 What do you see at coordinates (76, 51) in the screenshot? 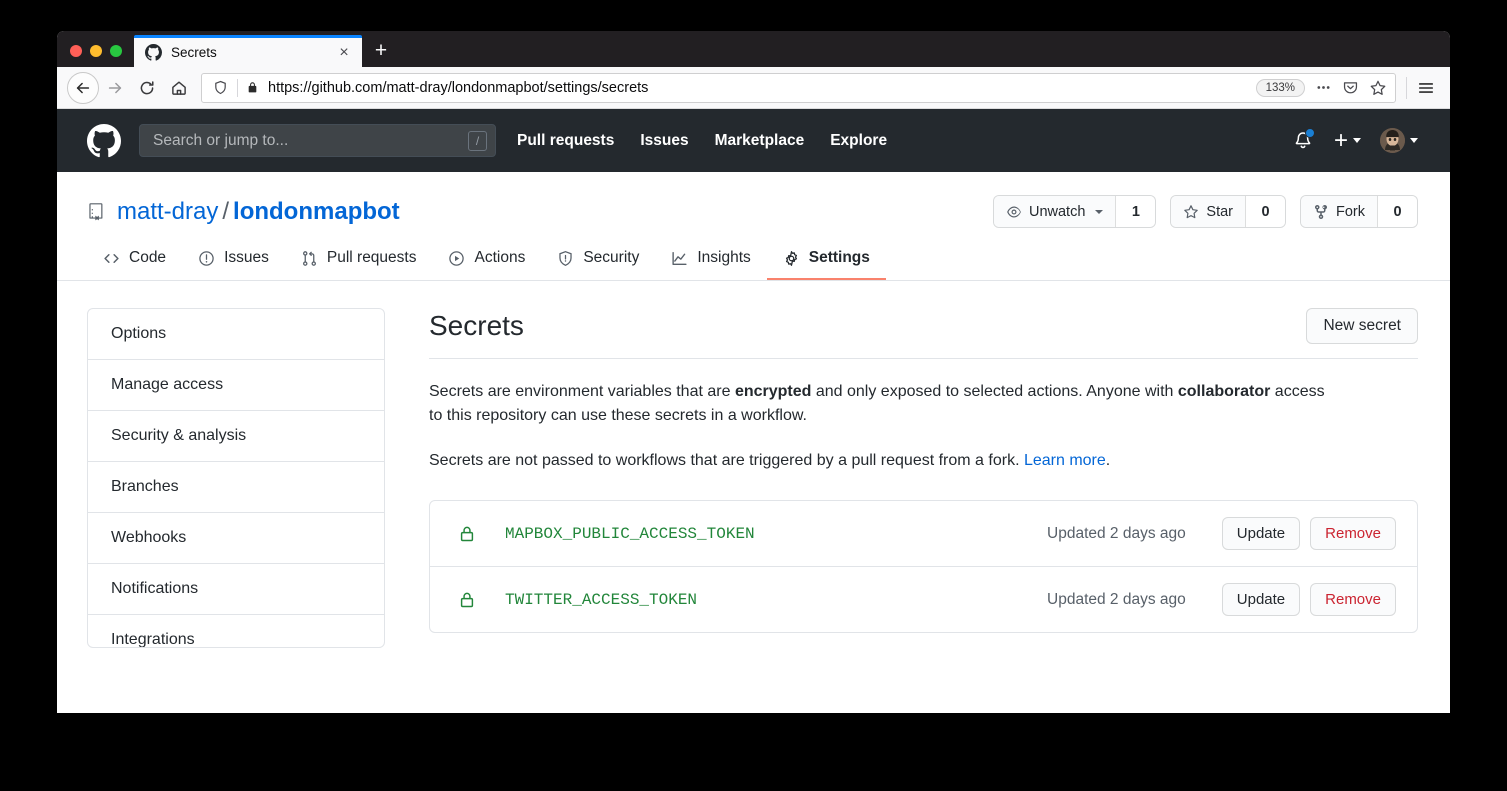
I see `close-window-button` at bounding box center [76, 51].